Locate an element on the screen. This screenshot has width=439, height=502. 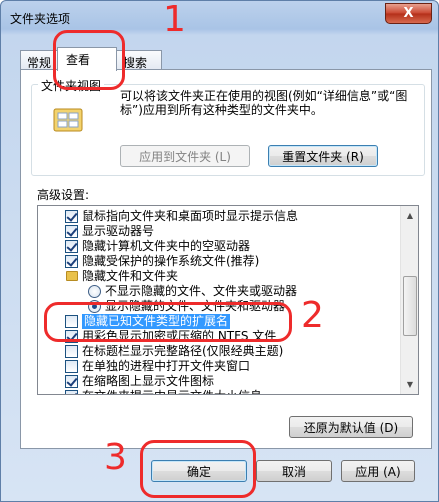
cancel-button: 取消 is located at coordinates (294, 471).